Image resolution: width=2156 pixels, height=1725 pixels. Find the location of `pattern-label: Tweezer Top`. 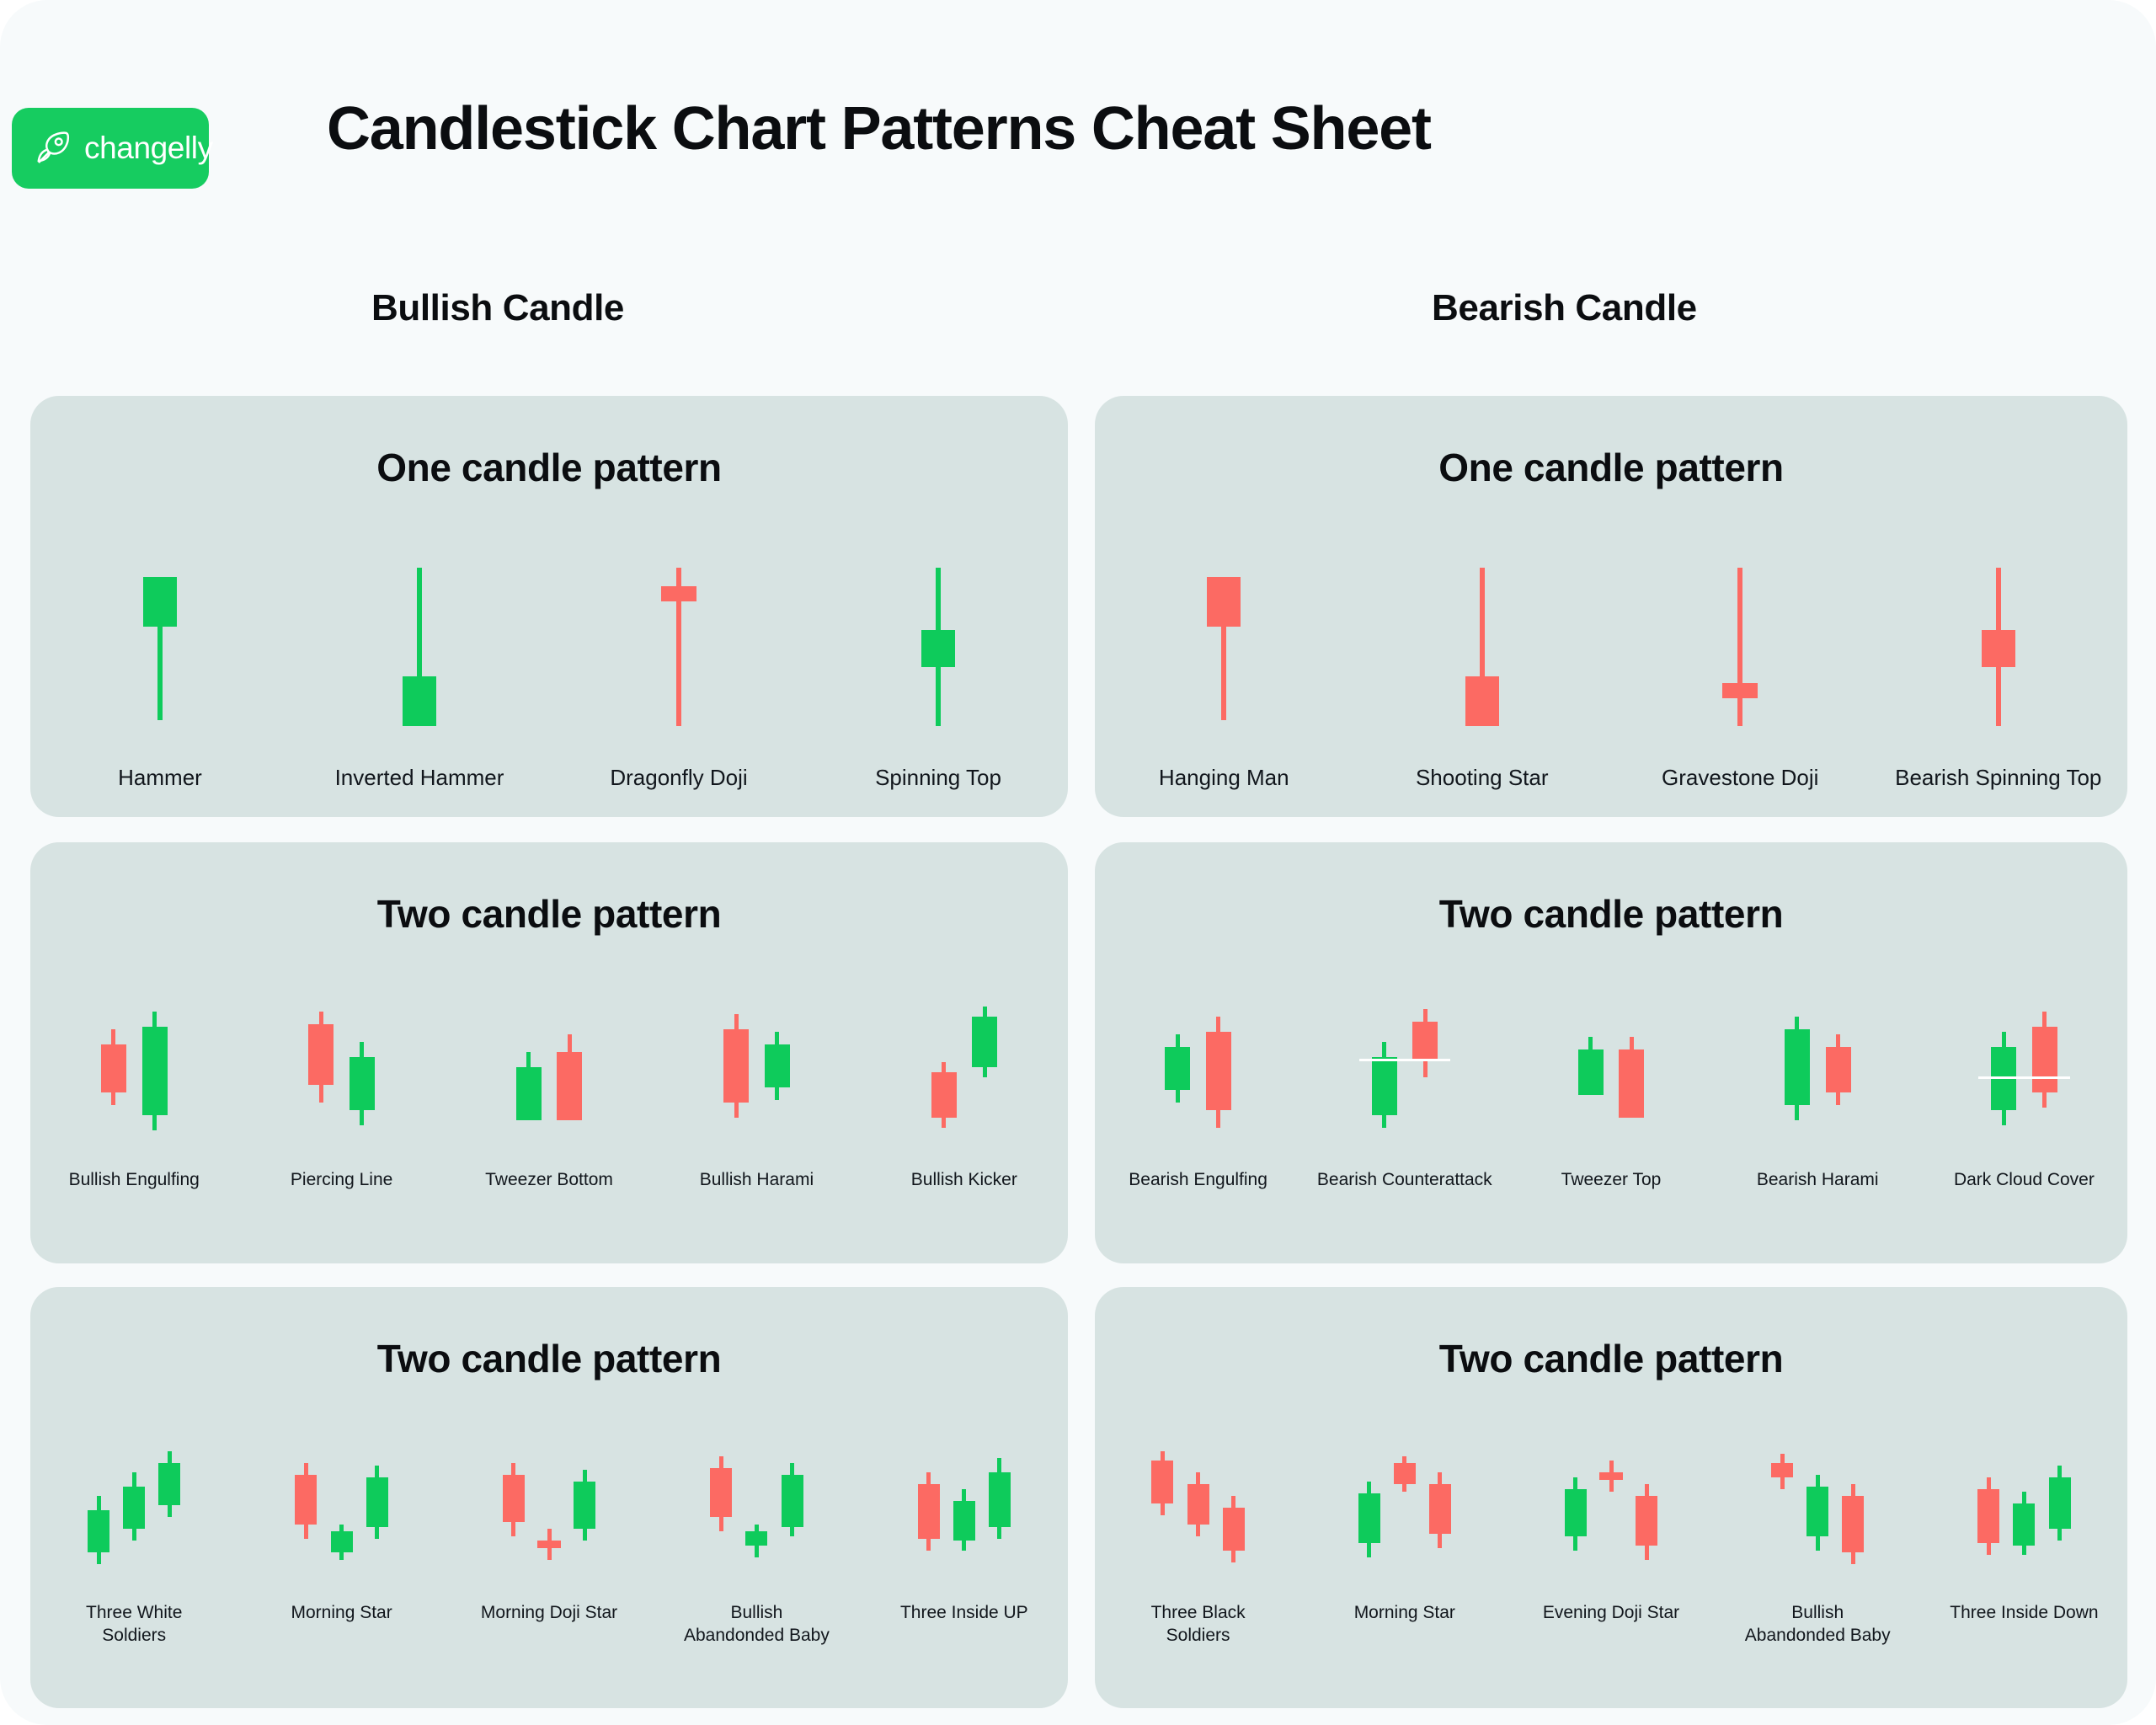

pattern-label: Tweezer Top is located at coordinates (1611, 1179).